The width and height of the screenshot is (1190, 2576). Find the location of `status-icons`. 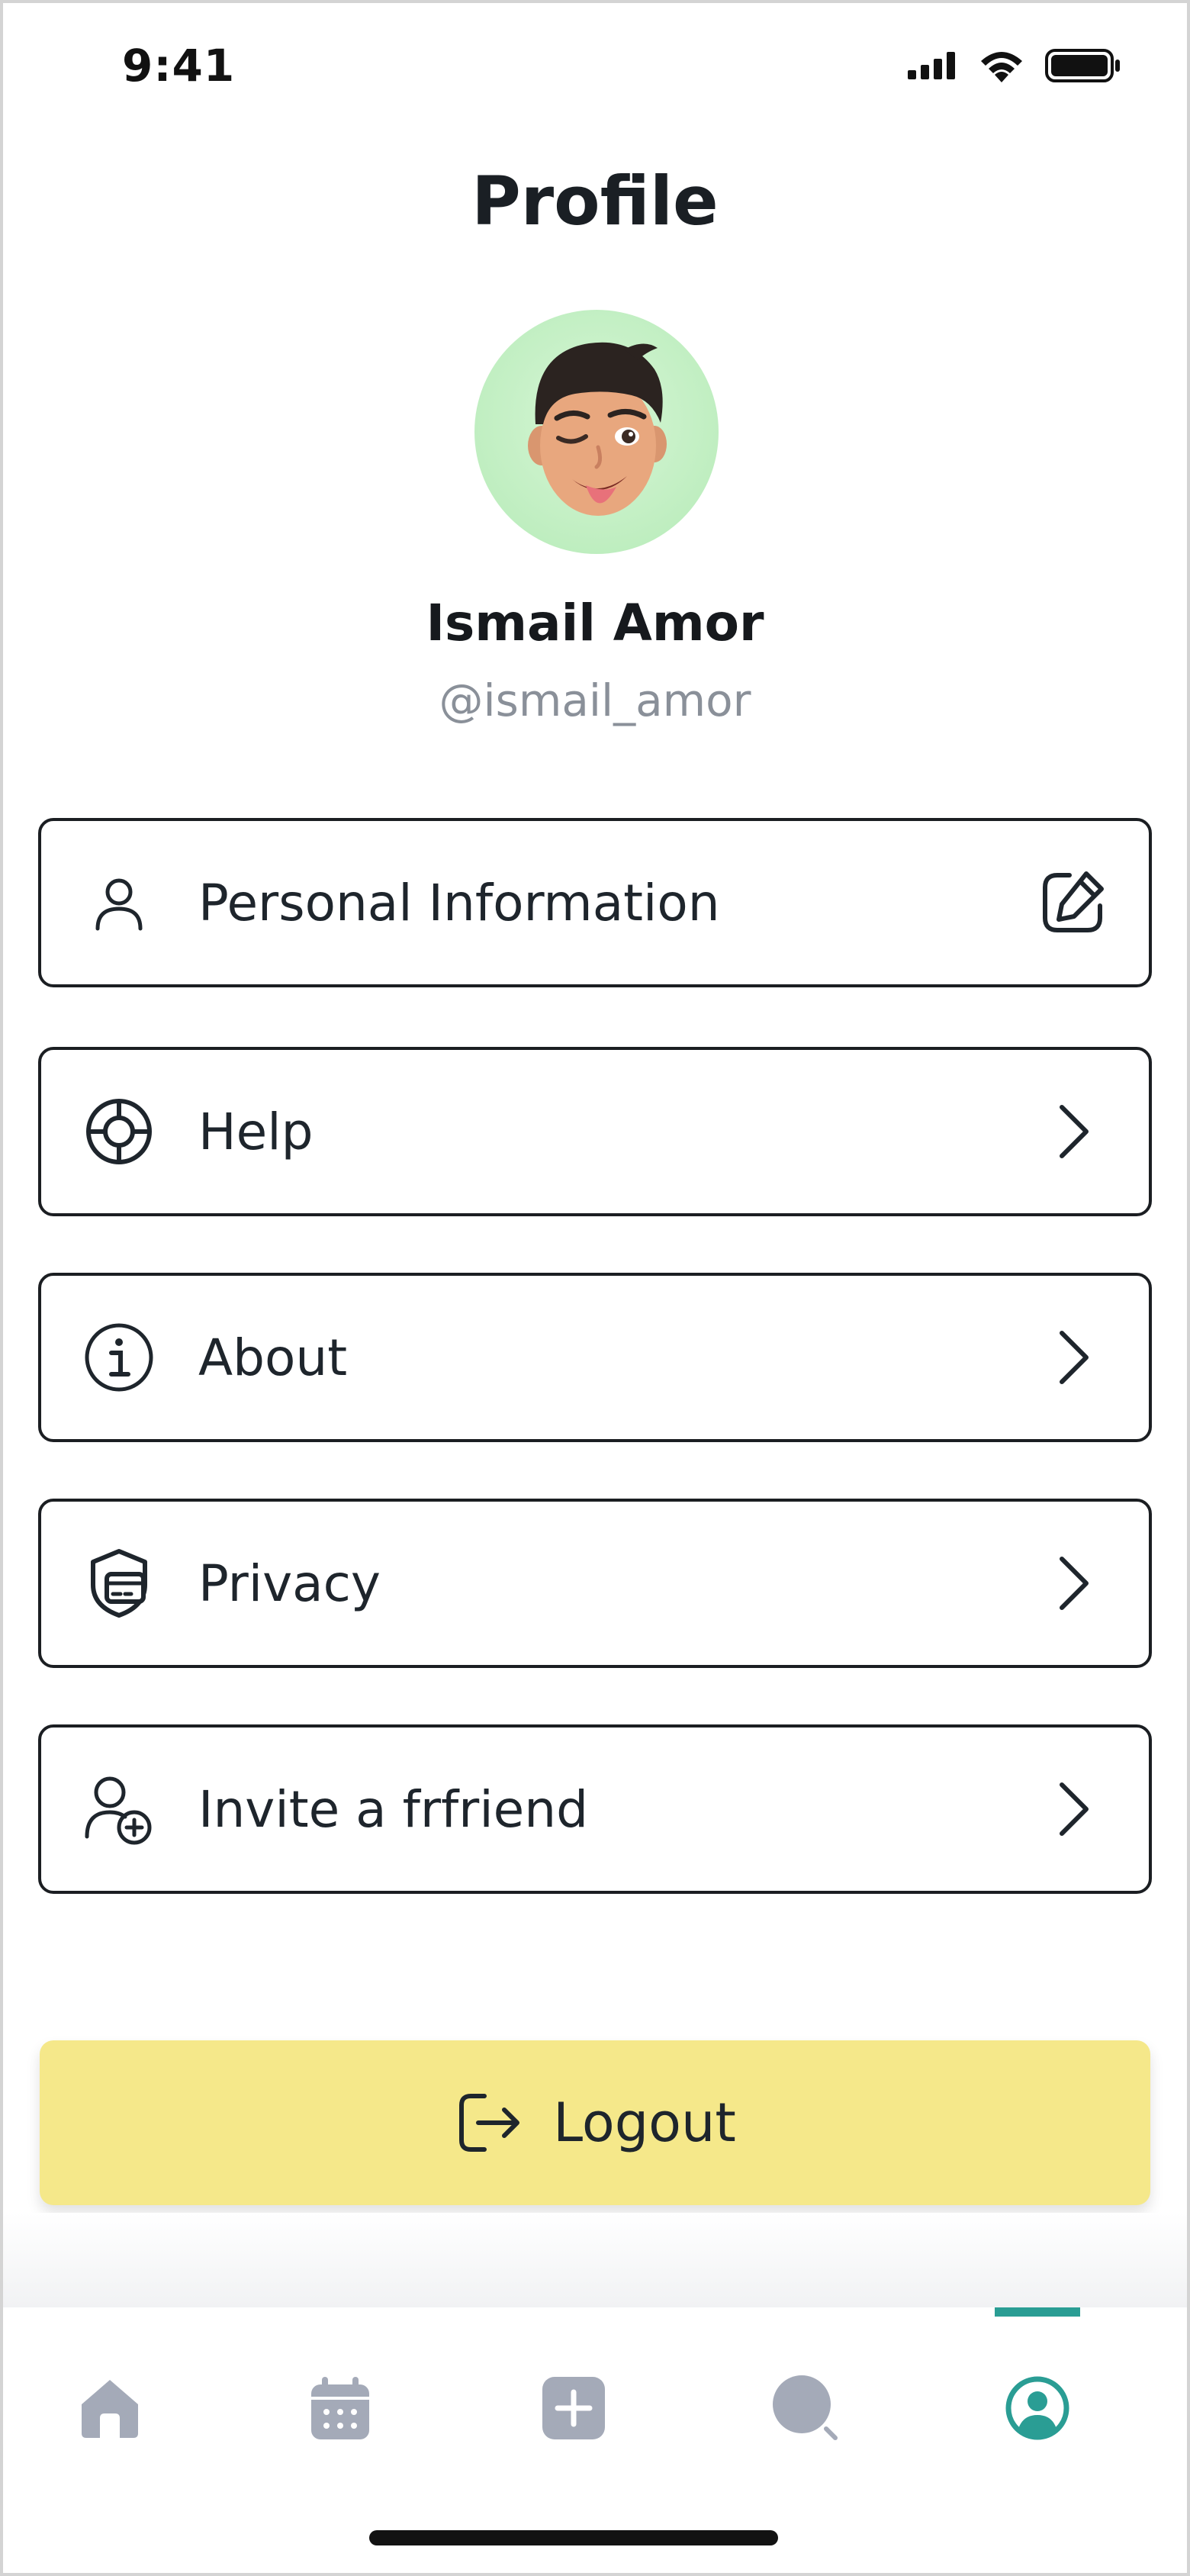

status-icons is located at coordinates (1014, 65).